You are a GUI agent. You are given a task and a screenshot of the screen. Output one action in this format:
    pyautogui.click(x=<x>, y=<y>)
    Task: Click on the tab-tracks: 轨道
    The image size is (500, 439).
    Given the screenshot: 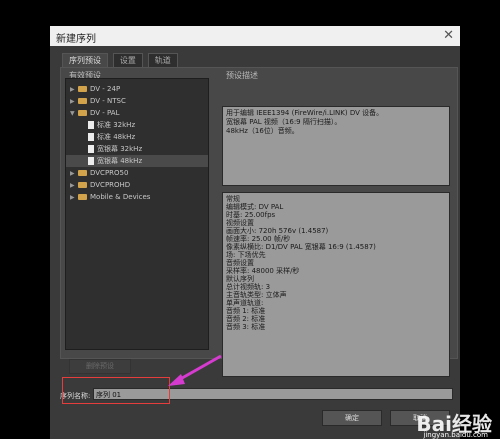 What is the action you would take?
    pyautogui.click(x=162, y=60)
    